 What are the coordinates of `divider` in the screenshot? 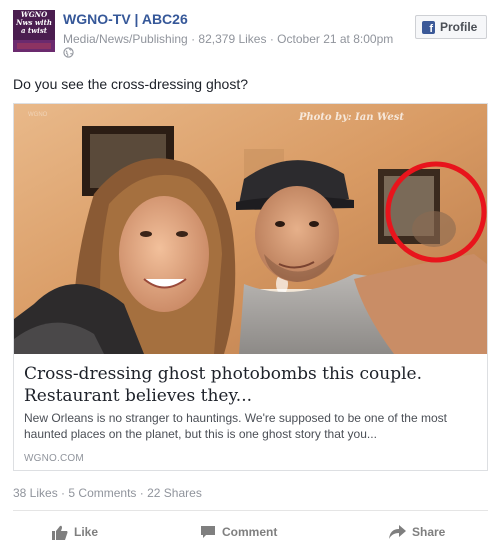 It's located at (250, 510).